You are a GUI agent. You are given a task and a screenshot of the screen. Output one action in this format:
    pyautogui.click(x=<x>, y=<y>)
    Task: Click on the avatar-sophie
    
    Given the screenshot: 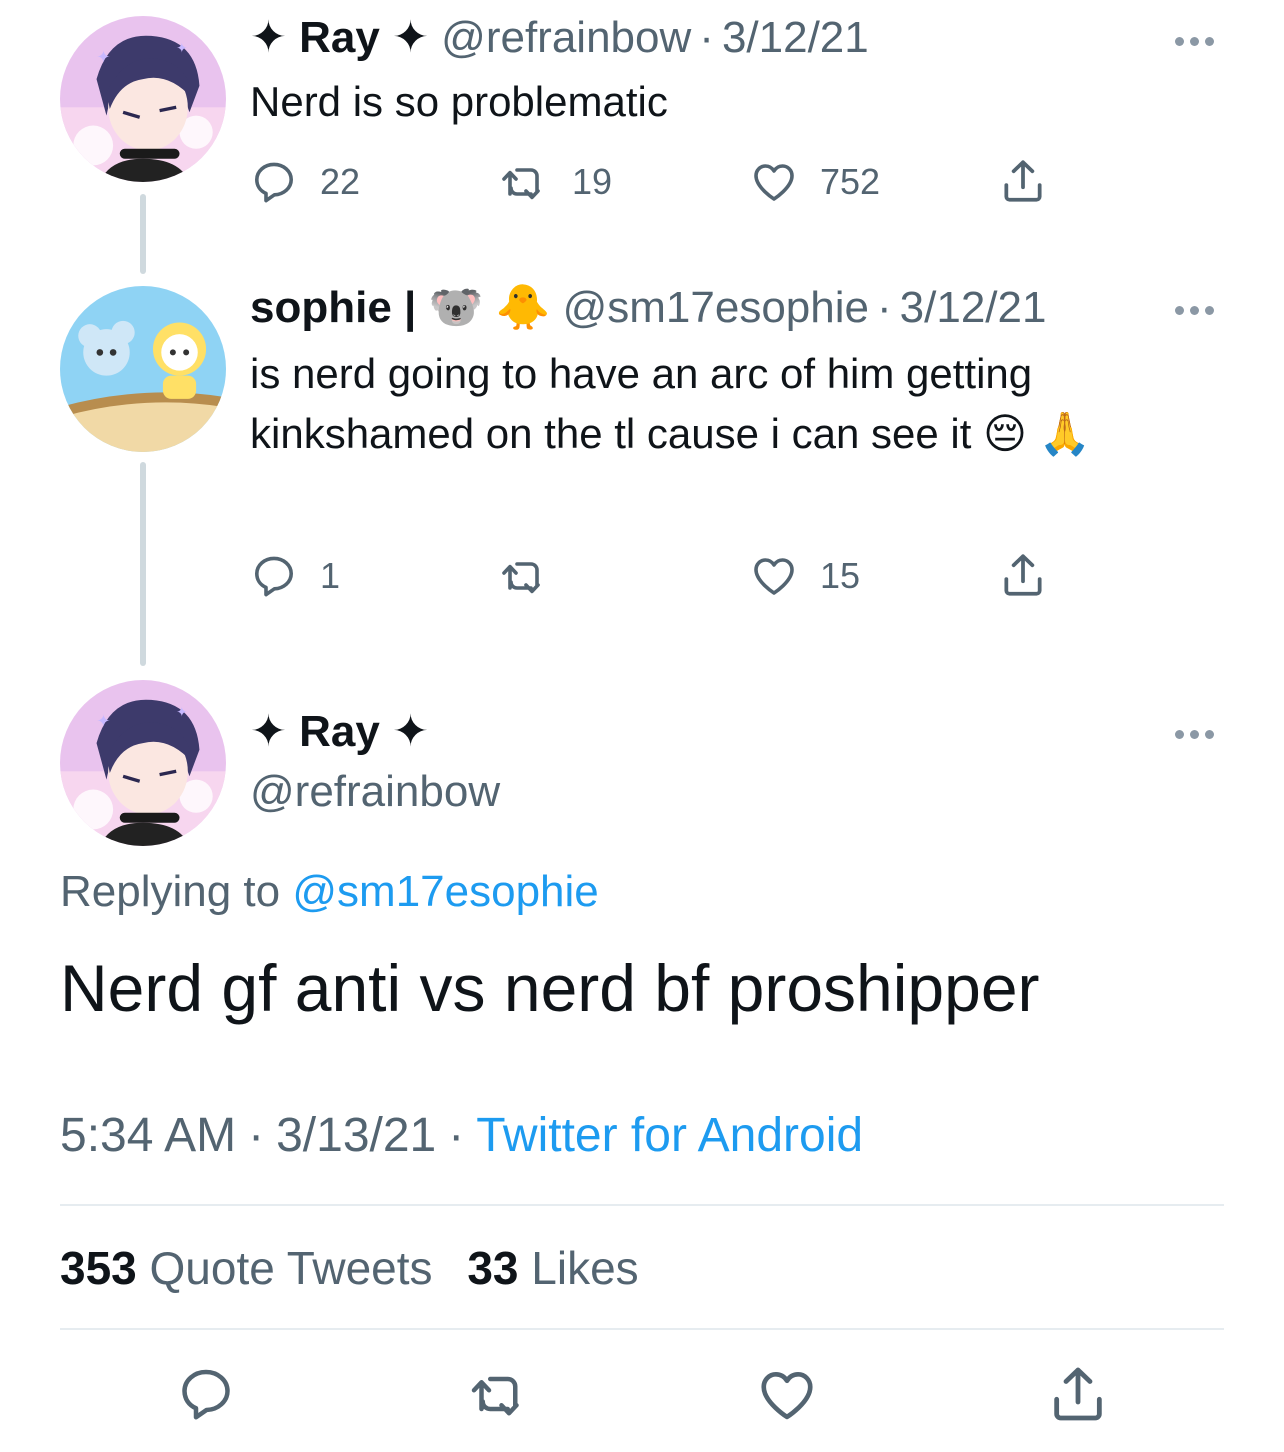 What is the action you would take?
    pyautogui.click(x=143, y=369)
    